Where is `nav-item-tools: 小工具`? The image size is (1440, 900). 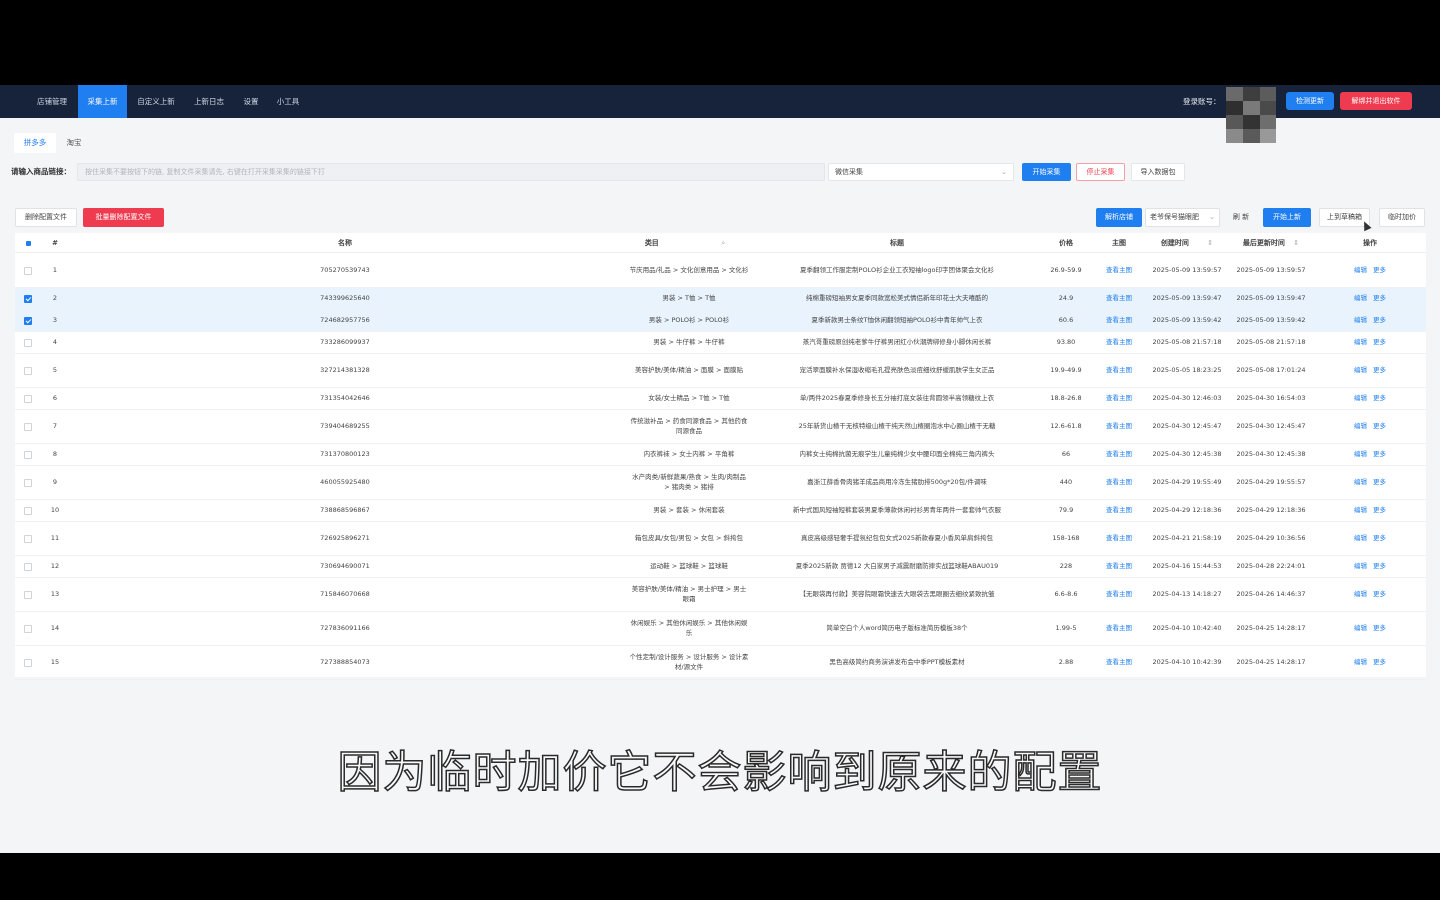
nav-item-tools: 小工具 is located at coordinates (288, 101).